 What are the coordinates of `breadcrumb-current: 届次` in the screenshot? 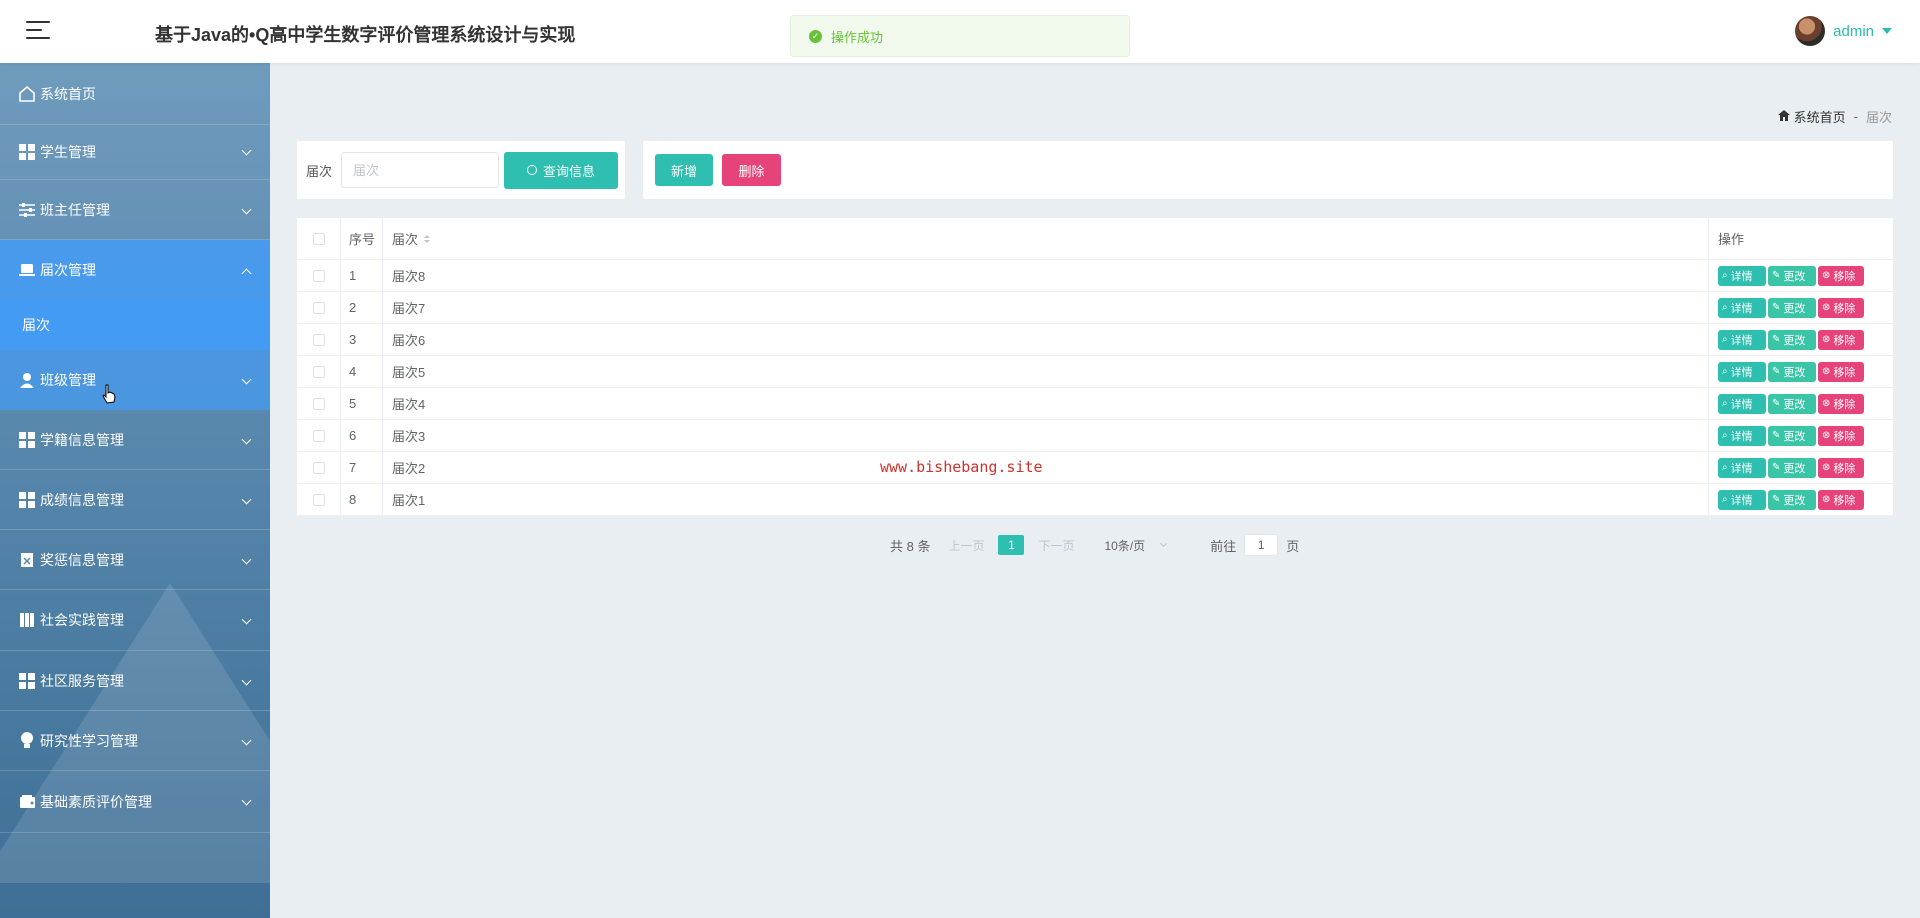 It's located at (1878, 117).